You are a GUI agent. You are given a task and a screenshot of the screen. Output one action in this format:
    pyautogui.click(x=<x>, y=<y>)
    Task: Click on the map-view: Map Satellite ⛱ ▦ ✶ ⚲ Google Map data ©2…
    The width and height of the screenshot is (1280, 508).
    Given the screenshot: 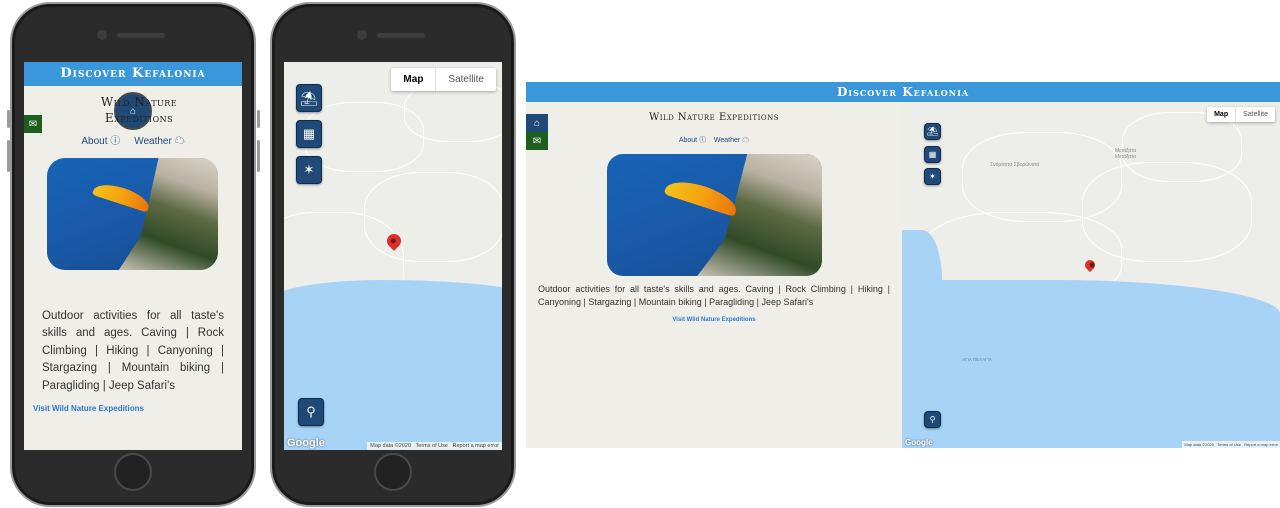 What is the action you would take?
    pyautogui.click(x=393, y=256)
    